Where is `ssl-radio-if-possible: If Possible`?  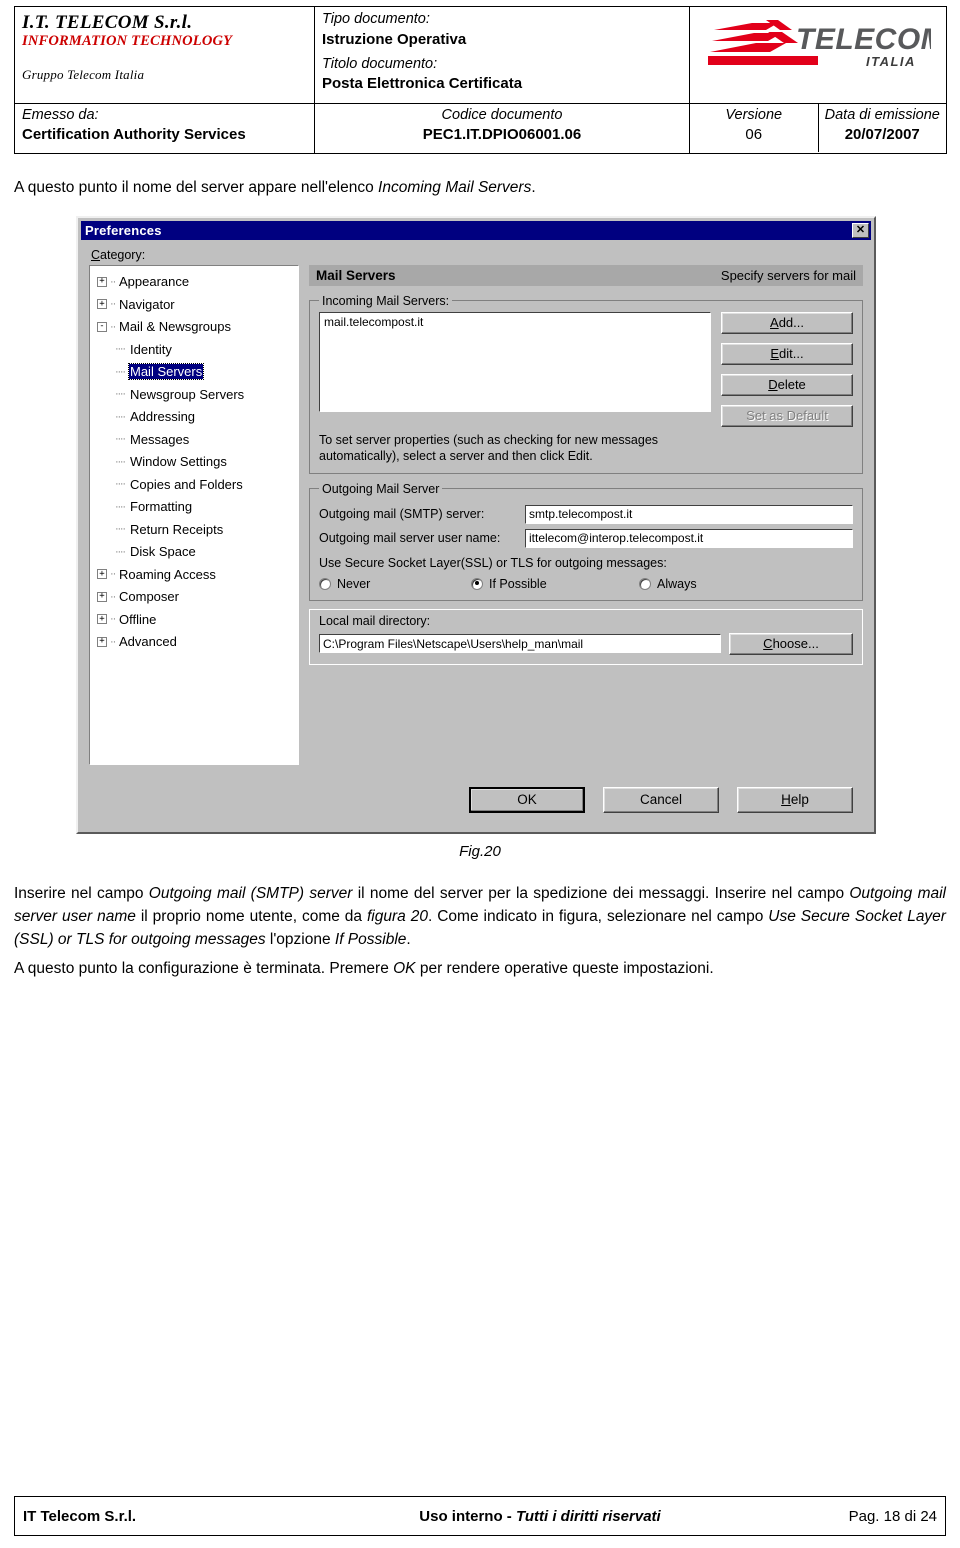 ssl-radio-if-possible: If Possible is located at coordinates (555, 584).